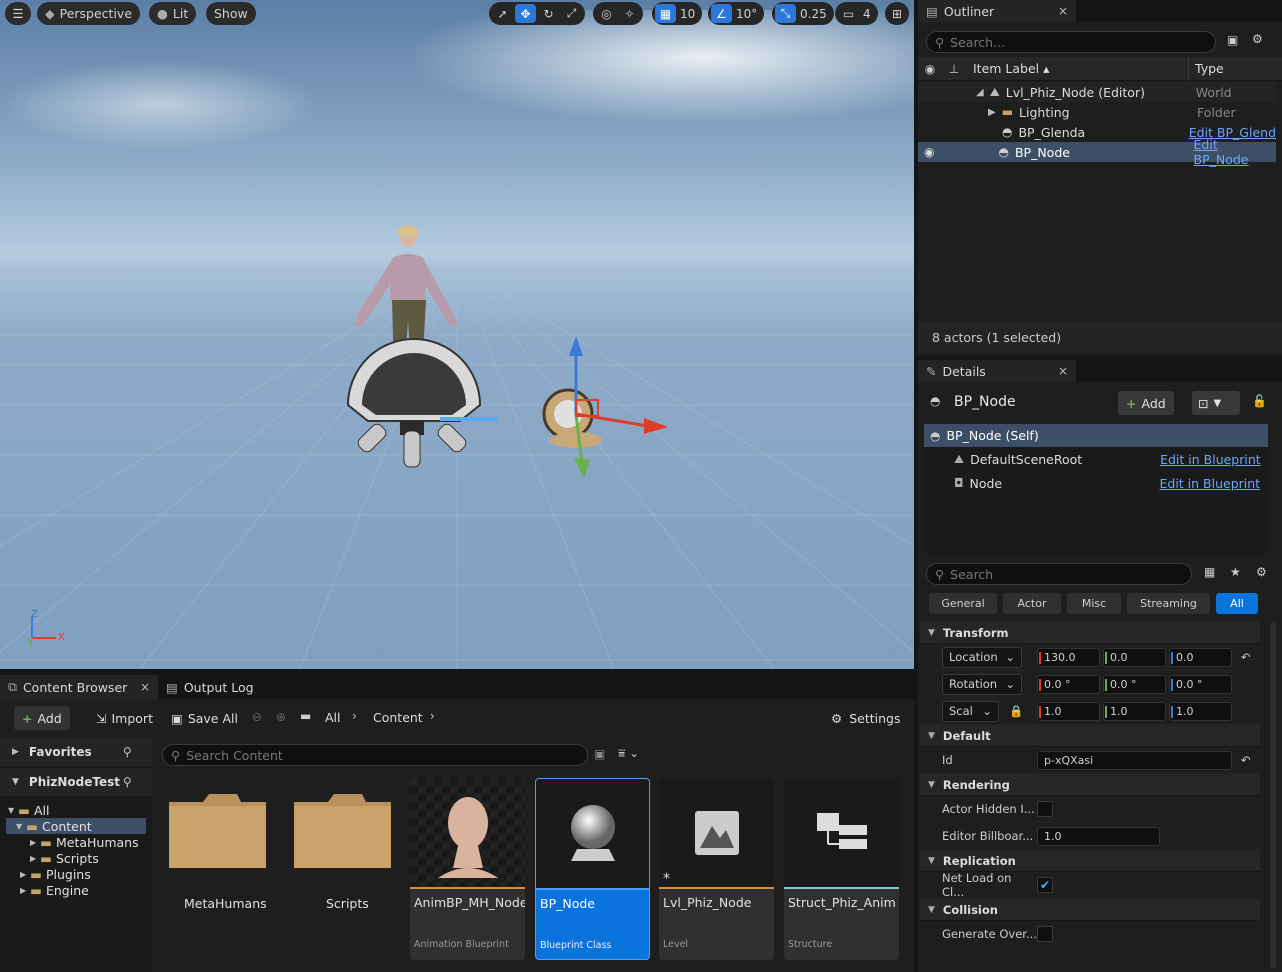 This screenshot has height=972, width=1282. Describe the element at coordinates (992, 112) in the screenshot. I see `chevron-right-icon: ▶` at that location.